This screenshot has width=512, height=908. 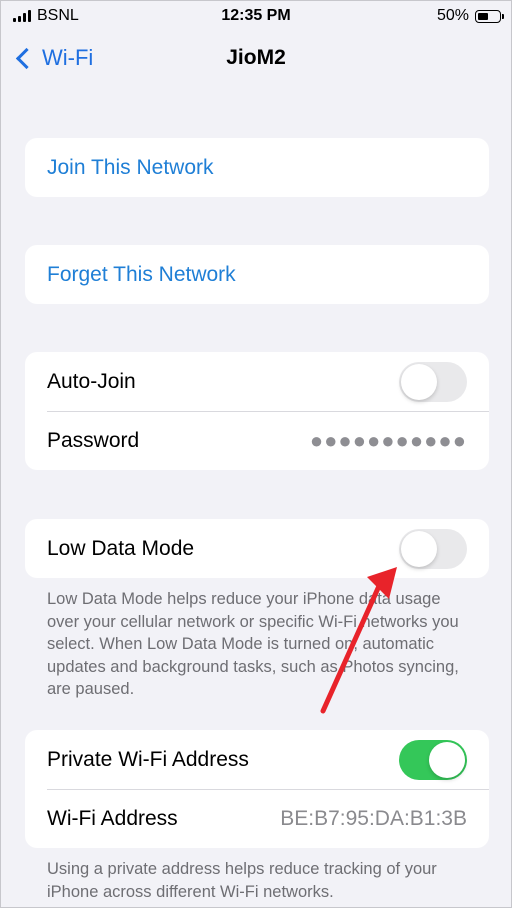 I want to click on status-bar: BSNL 12:35 PM 50%, so click(x=256, y=17).